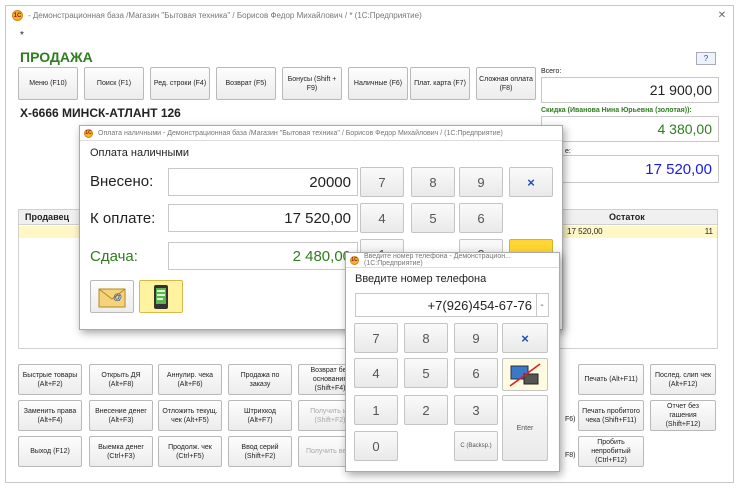 The height and width of the screenshot is (488, 739). I want to click on enter-label: Enter, so click(525, 428).